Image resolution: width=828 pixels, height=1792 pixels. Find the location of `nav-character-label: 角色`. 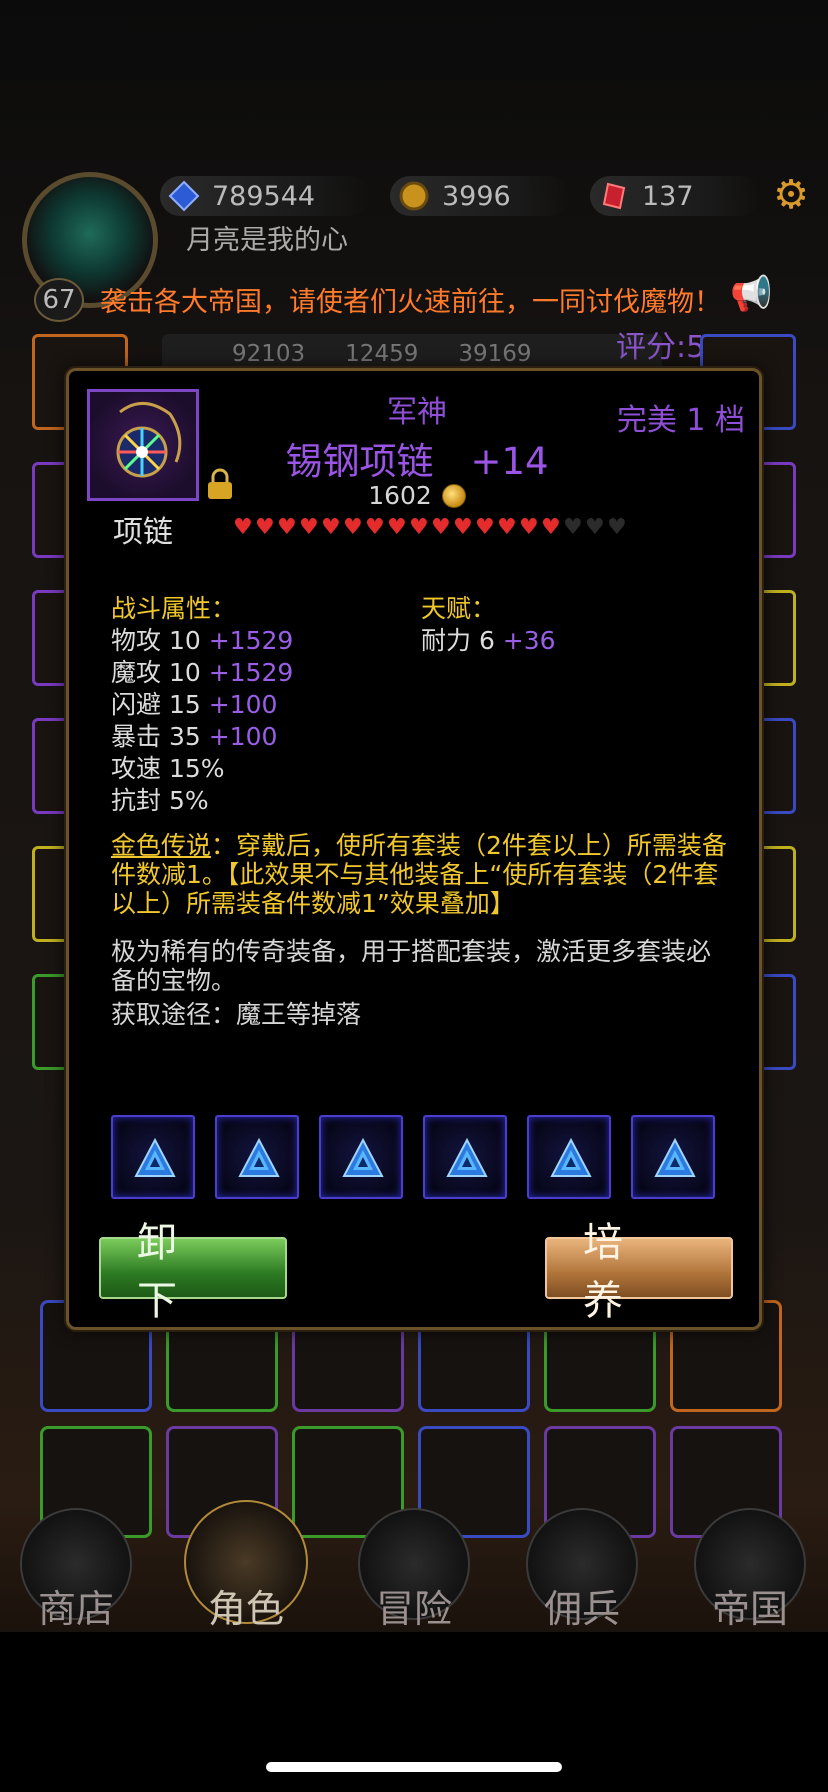

nav-character-label: 角色 is located at coordinates (245, 1609).